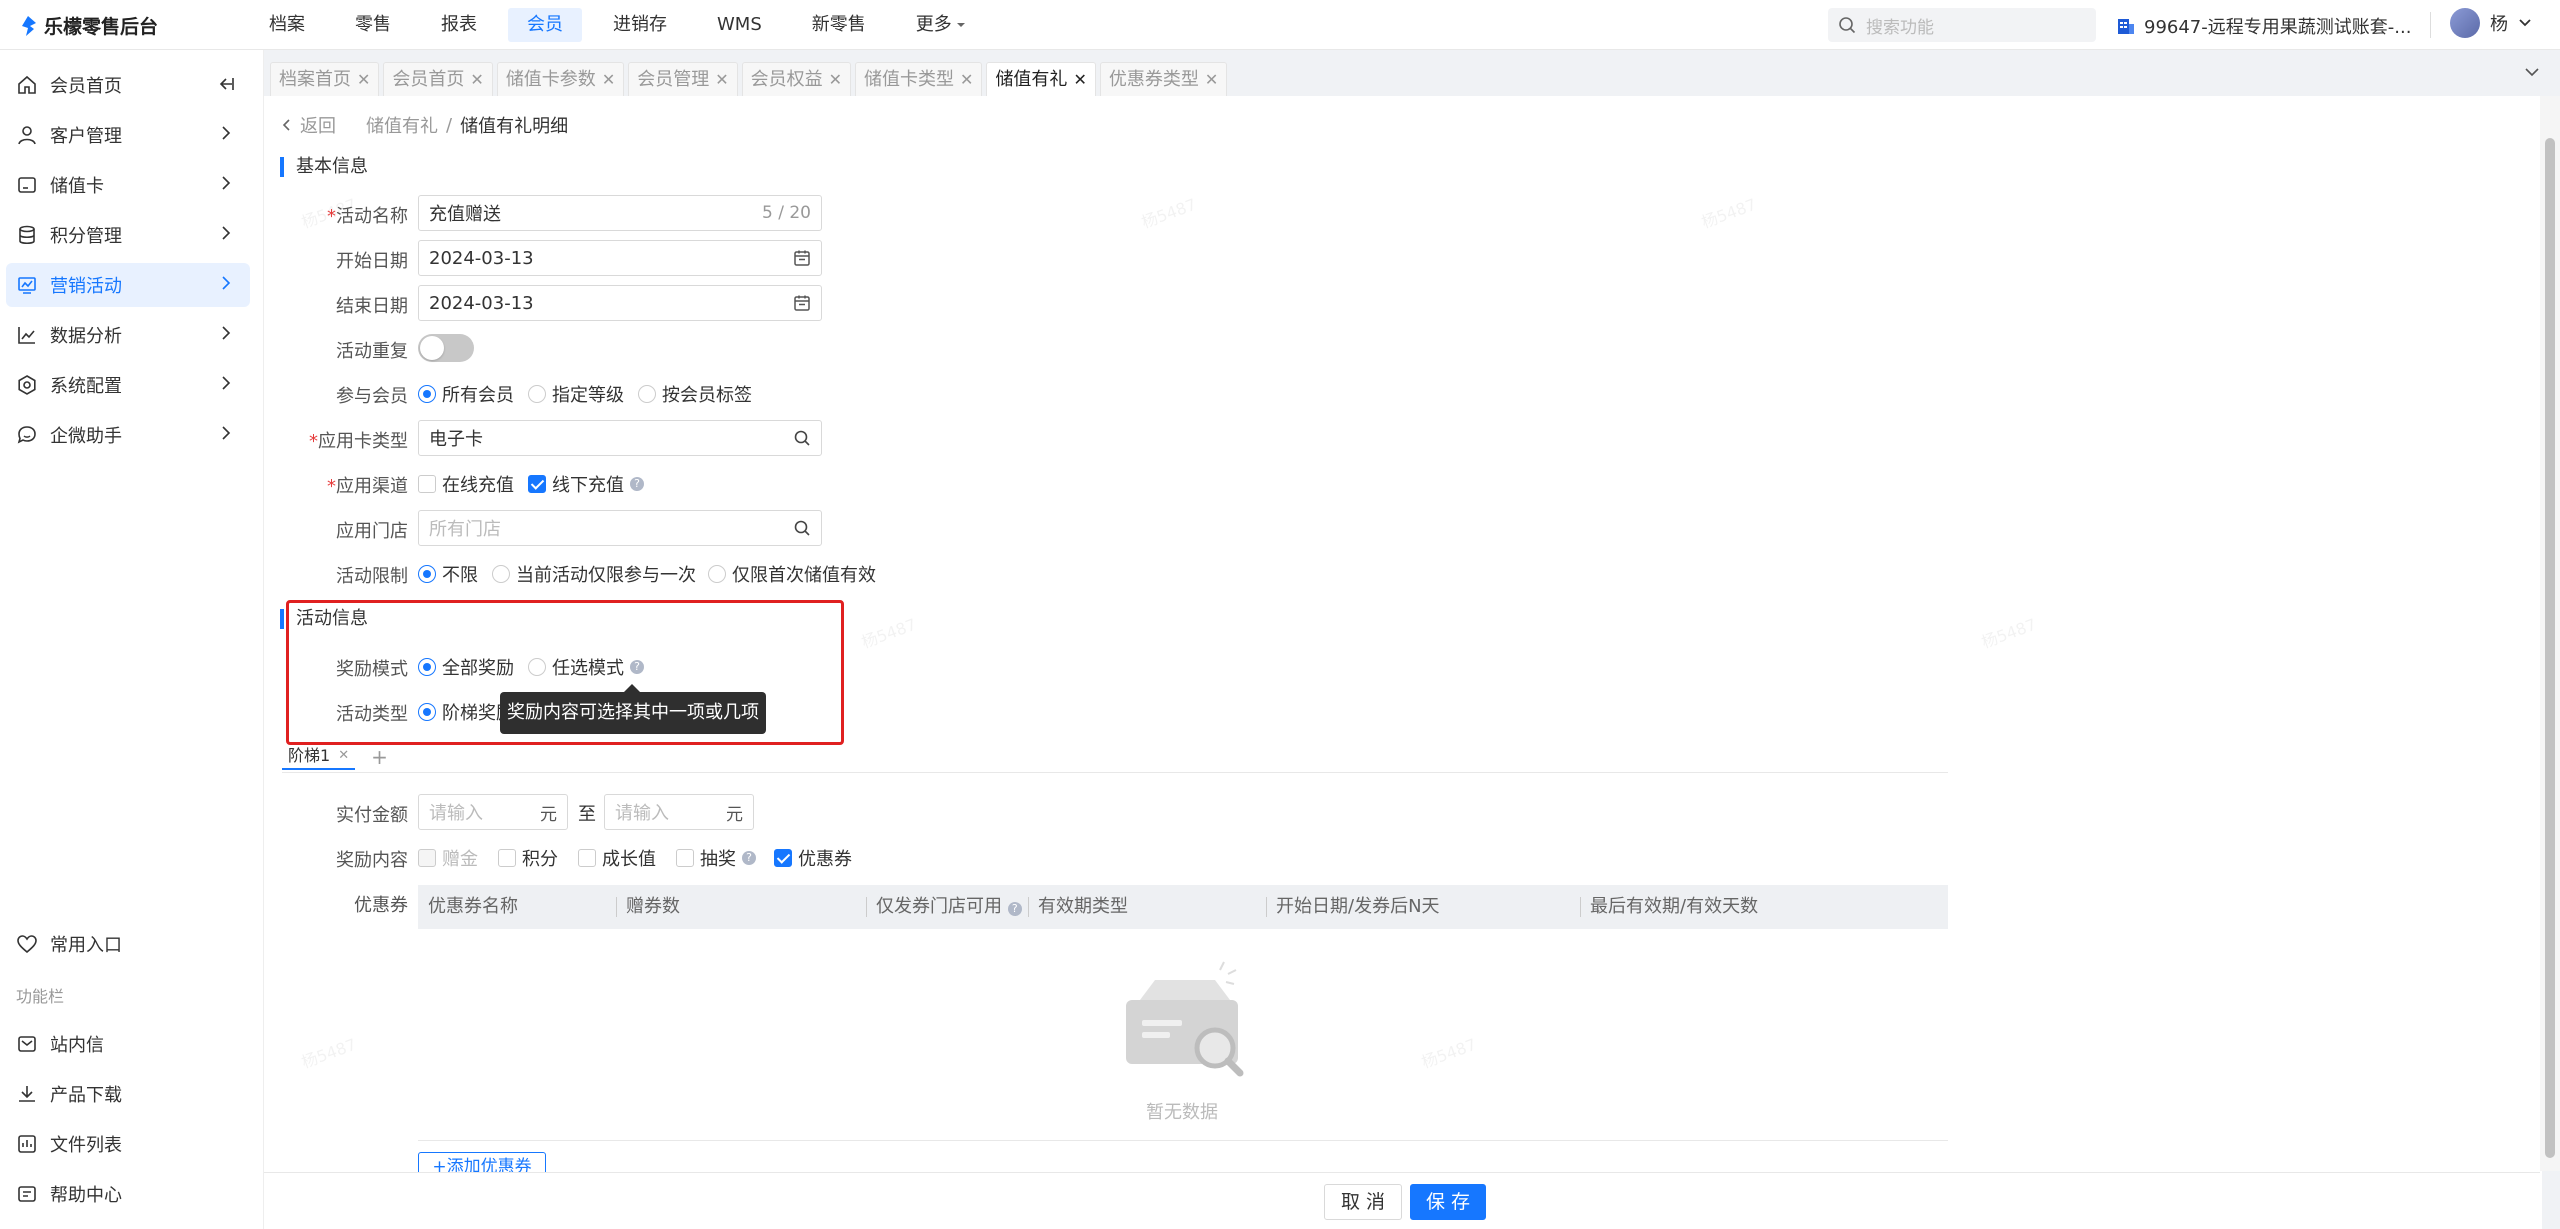 The image size is (2560, 1229). Describe the element at coordinates (620, 438) in the screenshot. I see `card-type-input: 电子卡` at that location.